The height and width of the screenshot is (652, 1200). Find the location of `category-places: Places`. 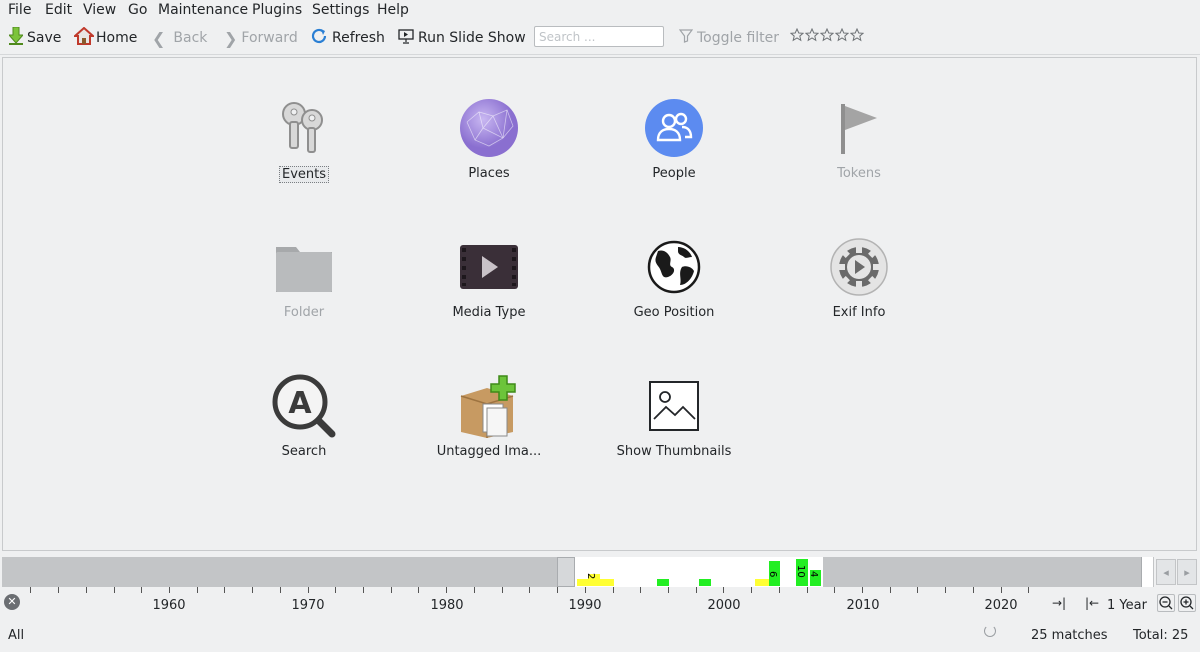

category-places: Places is located at coordinates (489, 138).